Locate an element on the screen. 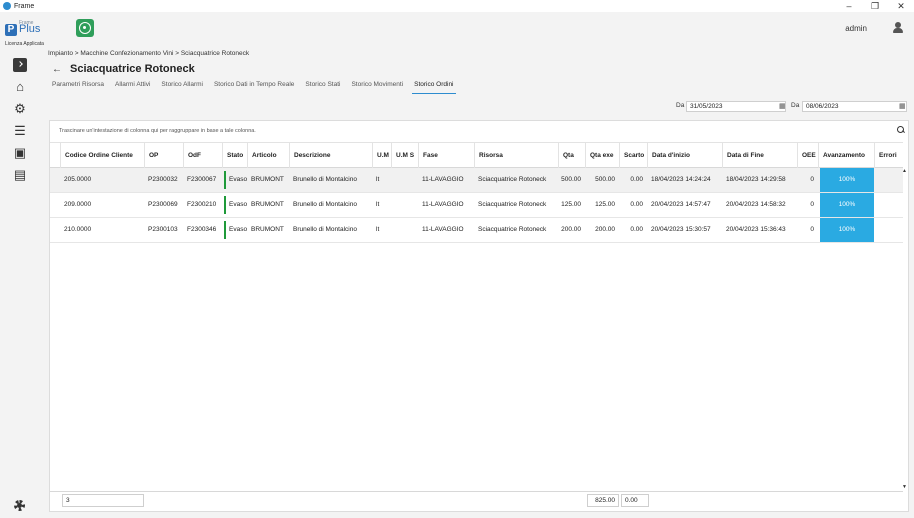  cell-codice: 205.0000 is located at coordinates (78, 179).